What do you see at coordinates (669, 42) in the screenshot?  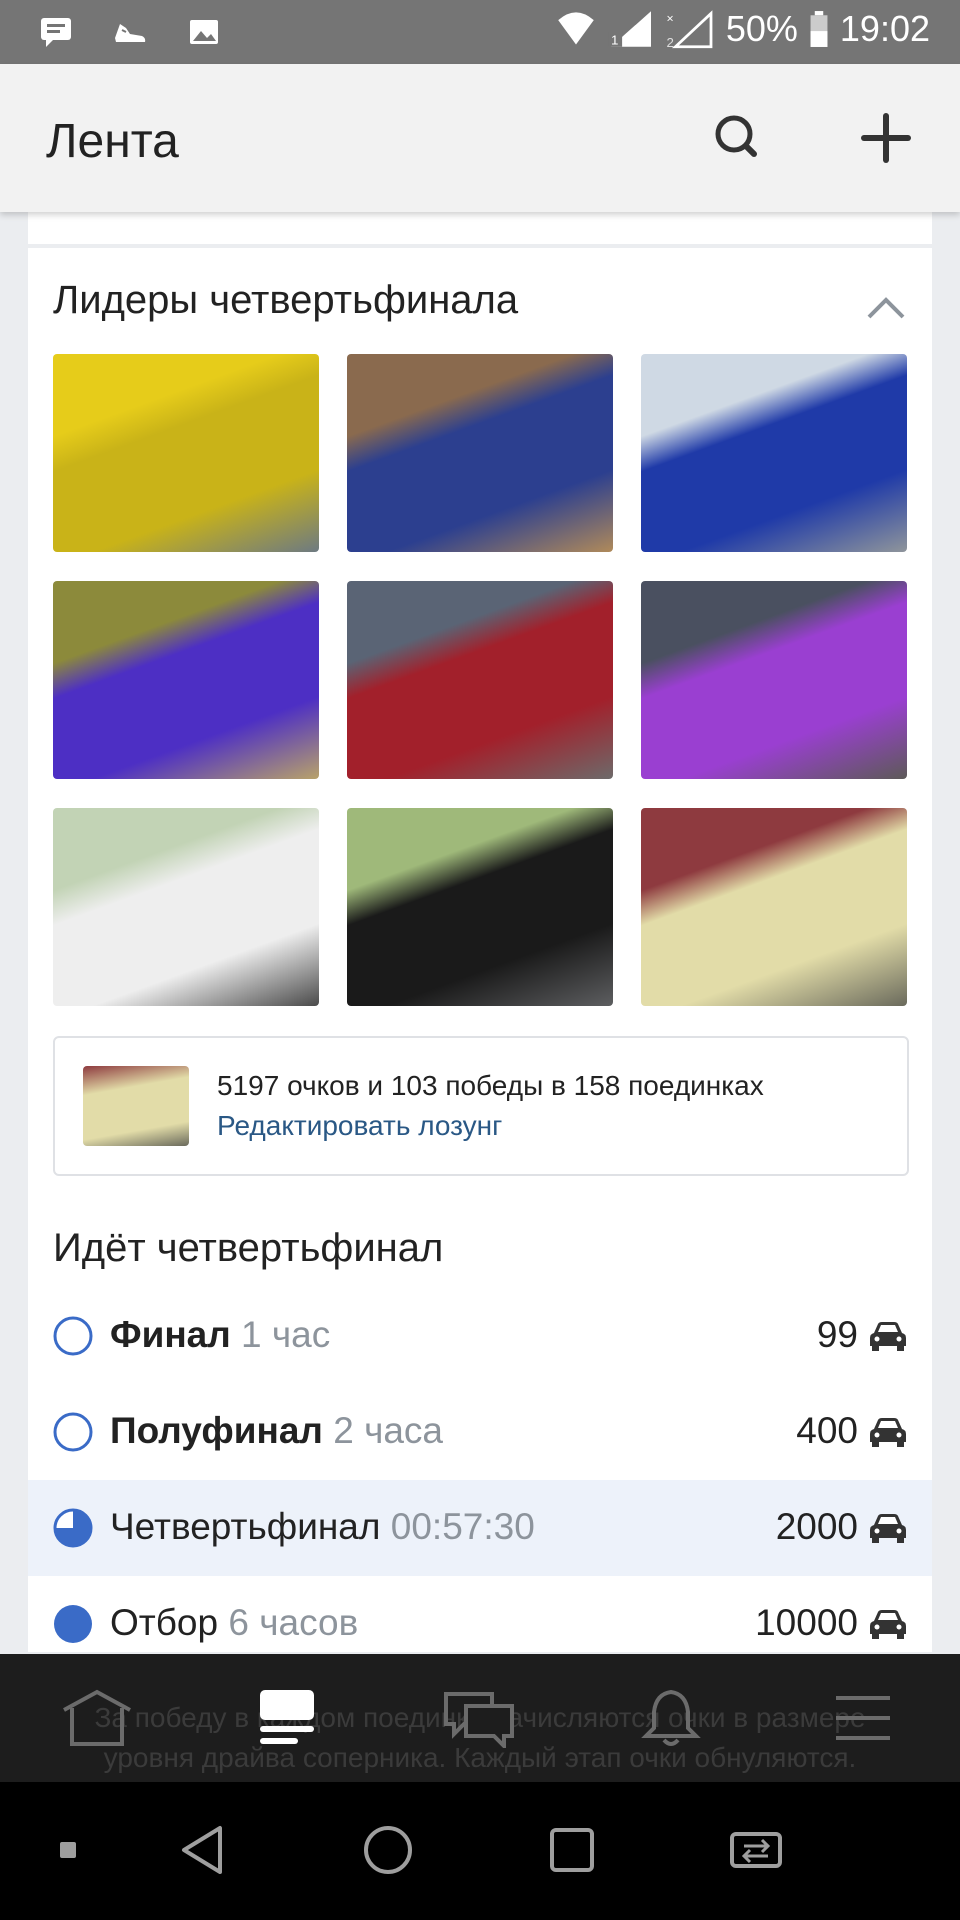 I see `svg-text: 2` at bounding box center [669, 42].